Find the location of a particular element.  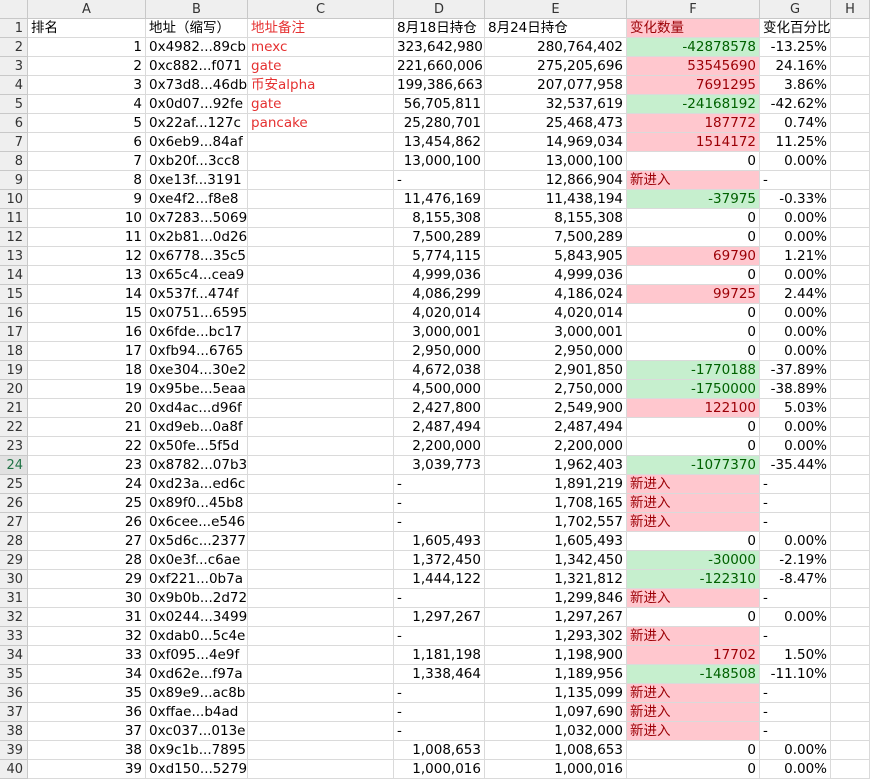

aug18-holding-cell: 4,999,036 is located at coordinates (439, 275).